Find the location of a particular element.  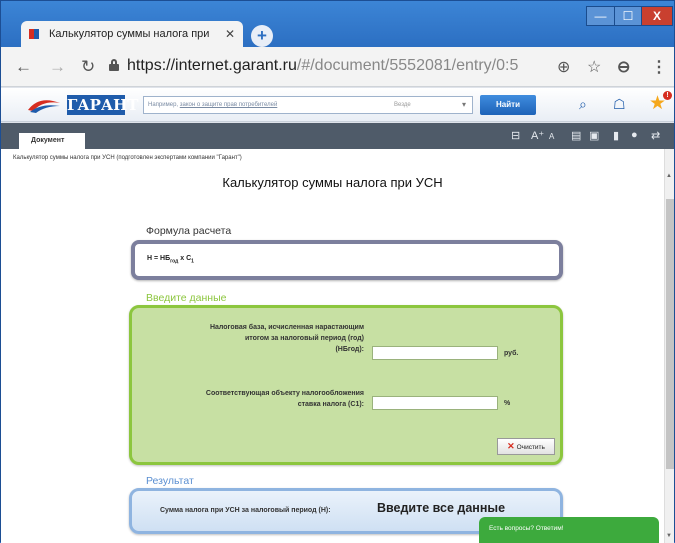

title-bar: Калькулятор суммы налога при ✕ + — ☐ X is located at coordinates (337, 24).